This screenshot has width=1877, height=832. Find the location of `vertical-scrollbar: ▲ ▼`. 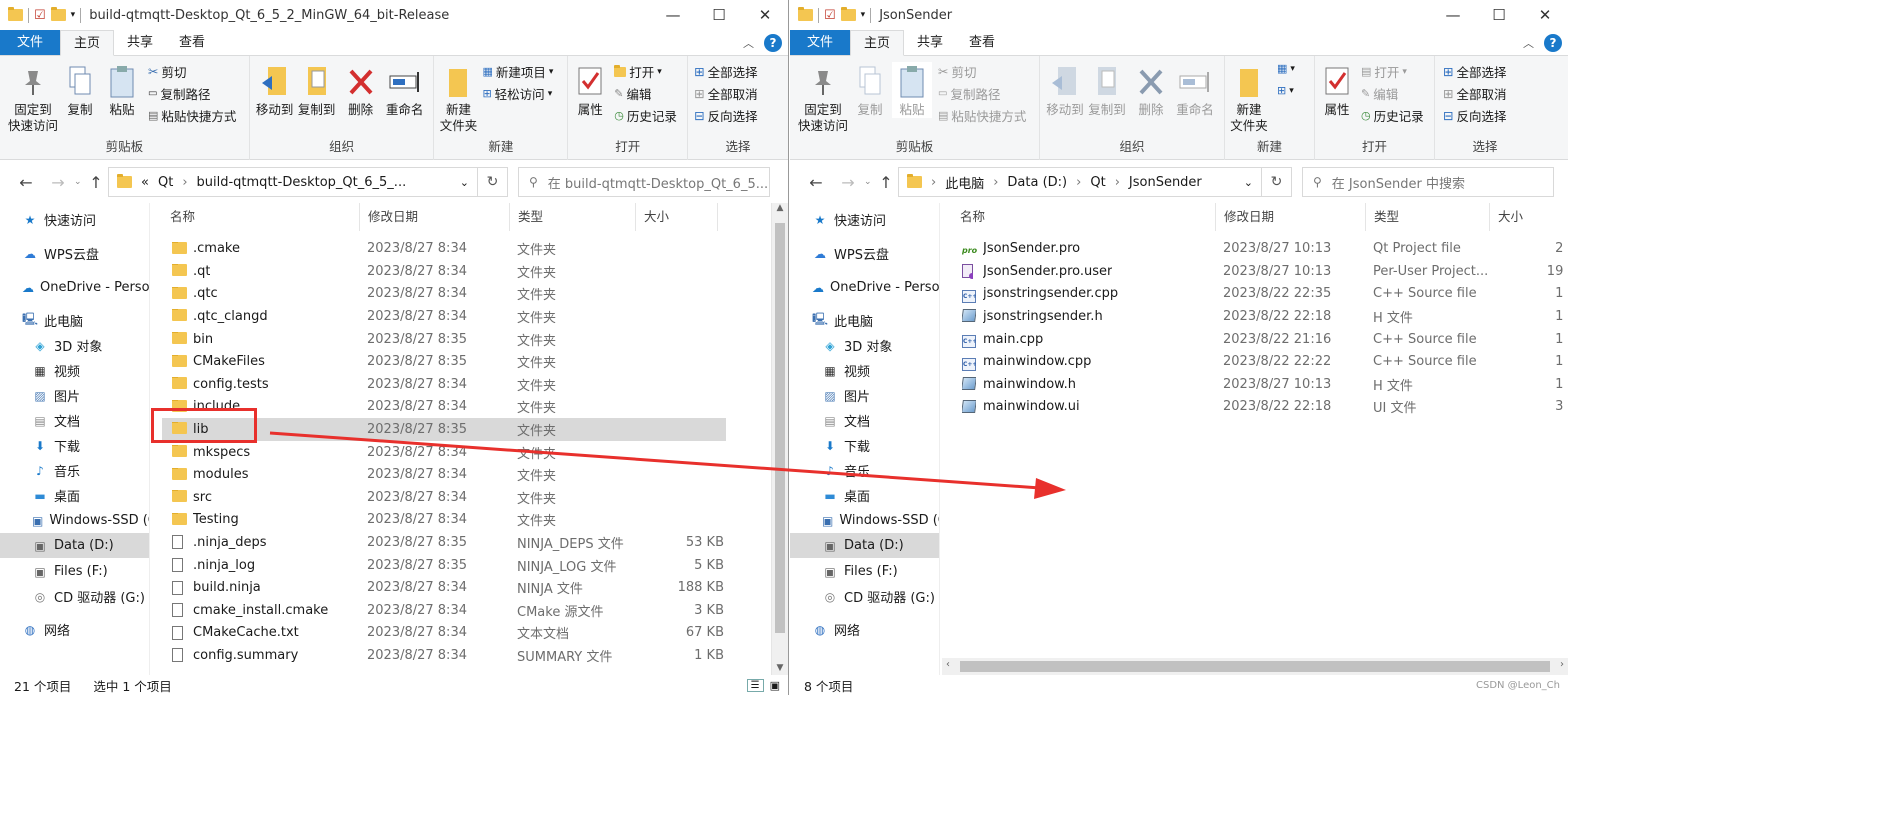

vertical-scrollbar: ▲ ▼ is located at coordinates (779, 439).